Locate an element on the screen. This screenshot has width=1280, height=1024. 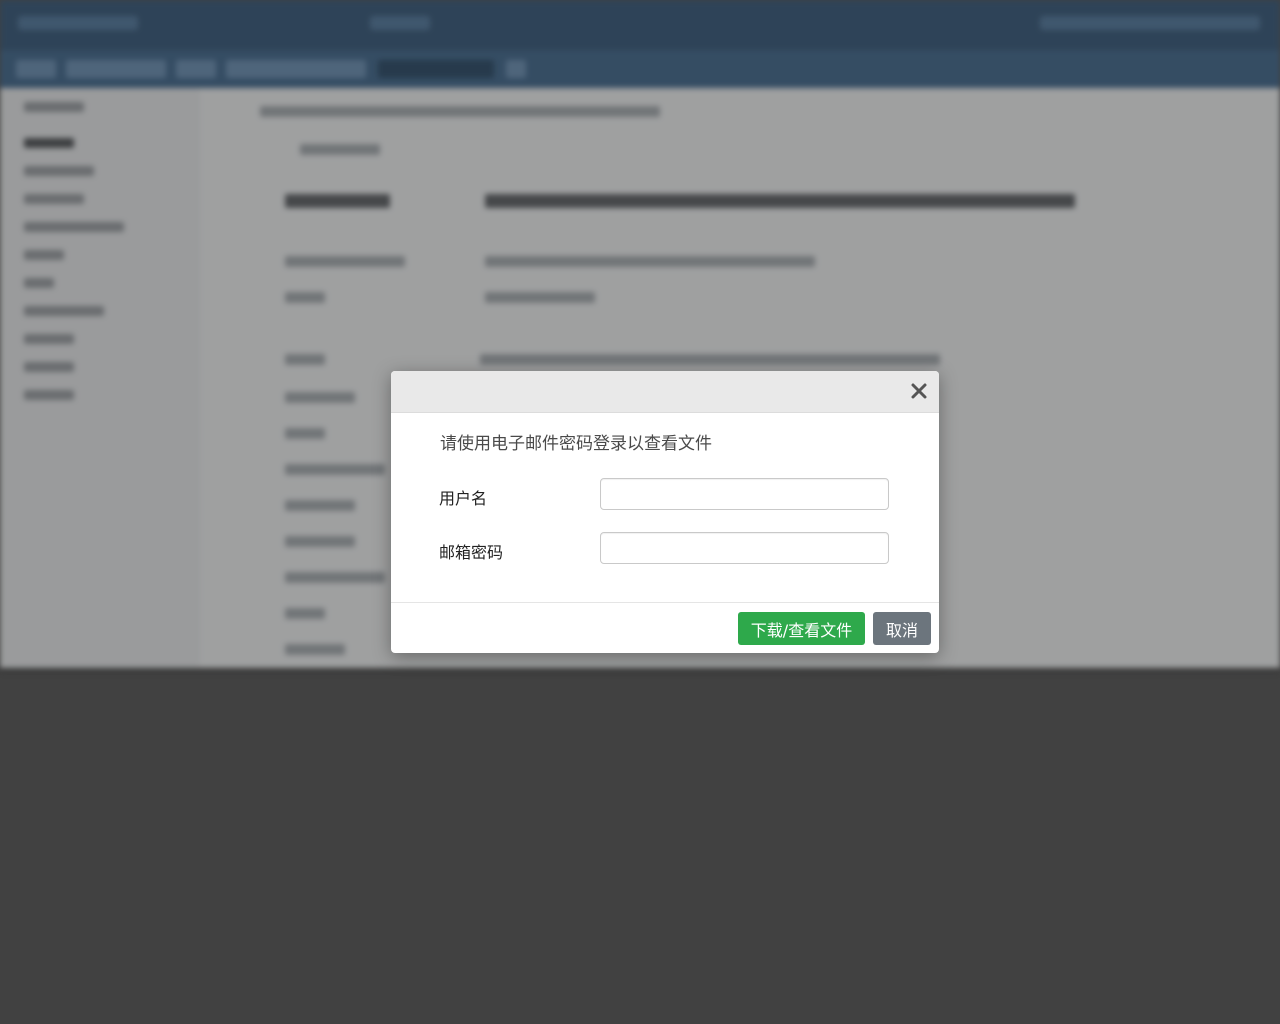
bg-top-bar is located at coordinates (640, 25).